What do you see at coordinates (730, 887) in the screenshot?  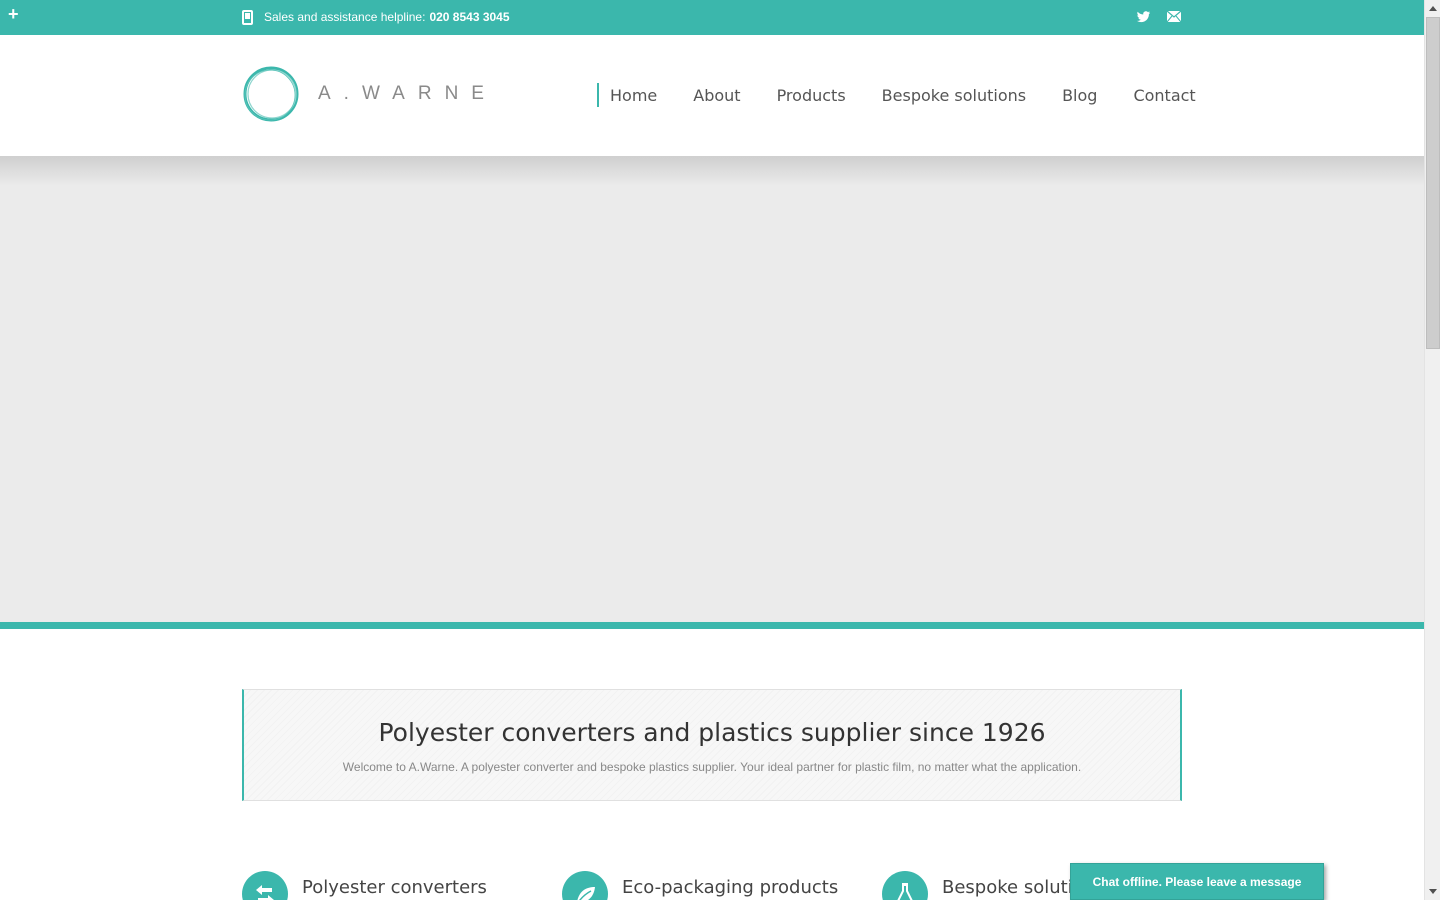 I see `feature-label: Eco-packaging products` at bounding box center [730, 887].